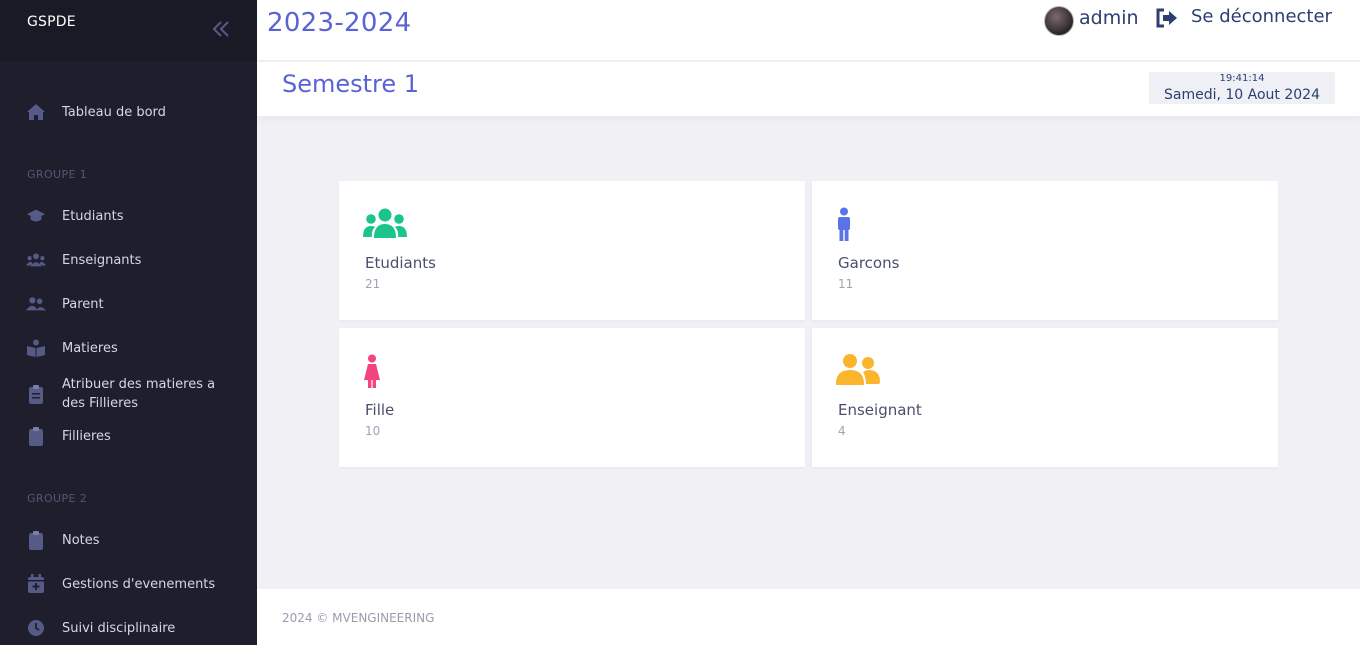 The width and height of the screenshot is (1360, 645). I want to click on page-title: Semestre 1, so click(351, 84).